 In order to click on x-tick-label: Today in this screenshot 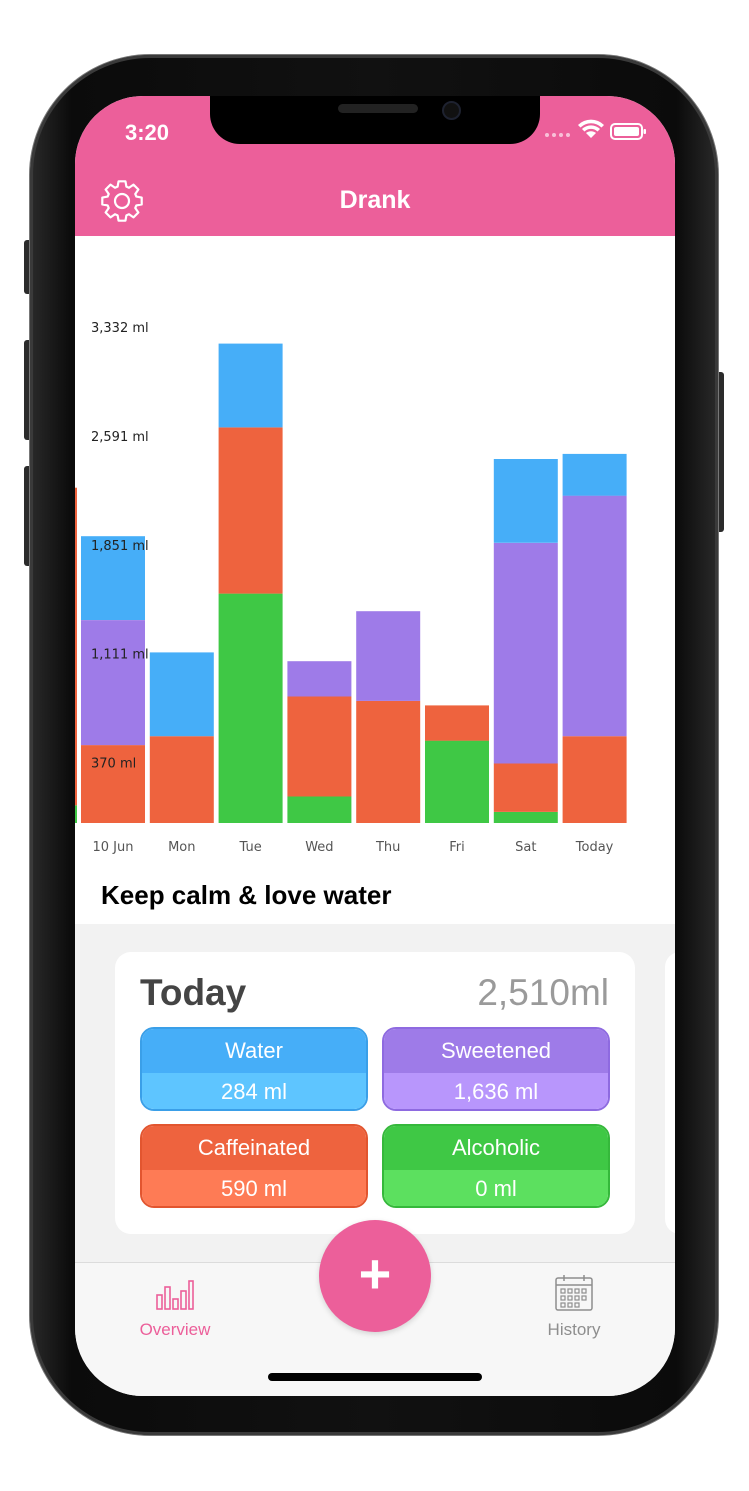, I will do `click(594, 847)`.